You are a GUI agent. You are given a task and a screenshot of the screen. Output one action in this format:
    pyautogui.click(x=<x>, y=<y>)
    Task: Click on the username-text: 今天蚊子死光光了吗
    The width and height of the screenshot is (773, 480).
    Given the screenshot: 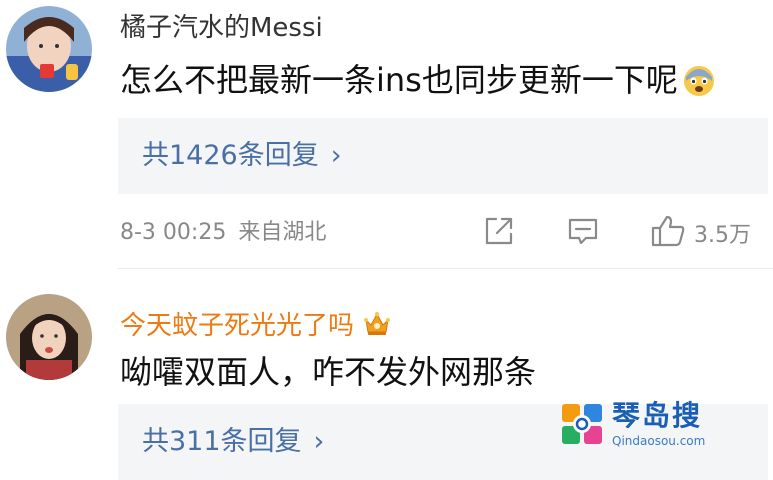 What is the action you would take?
    pyautogui.click(x=237, y=326)
    